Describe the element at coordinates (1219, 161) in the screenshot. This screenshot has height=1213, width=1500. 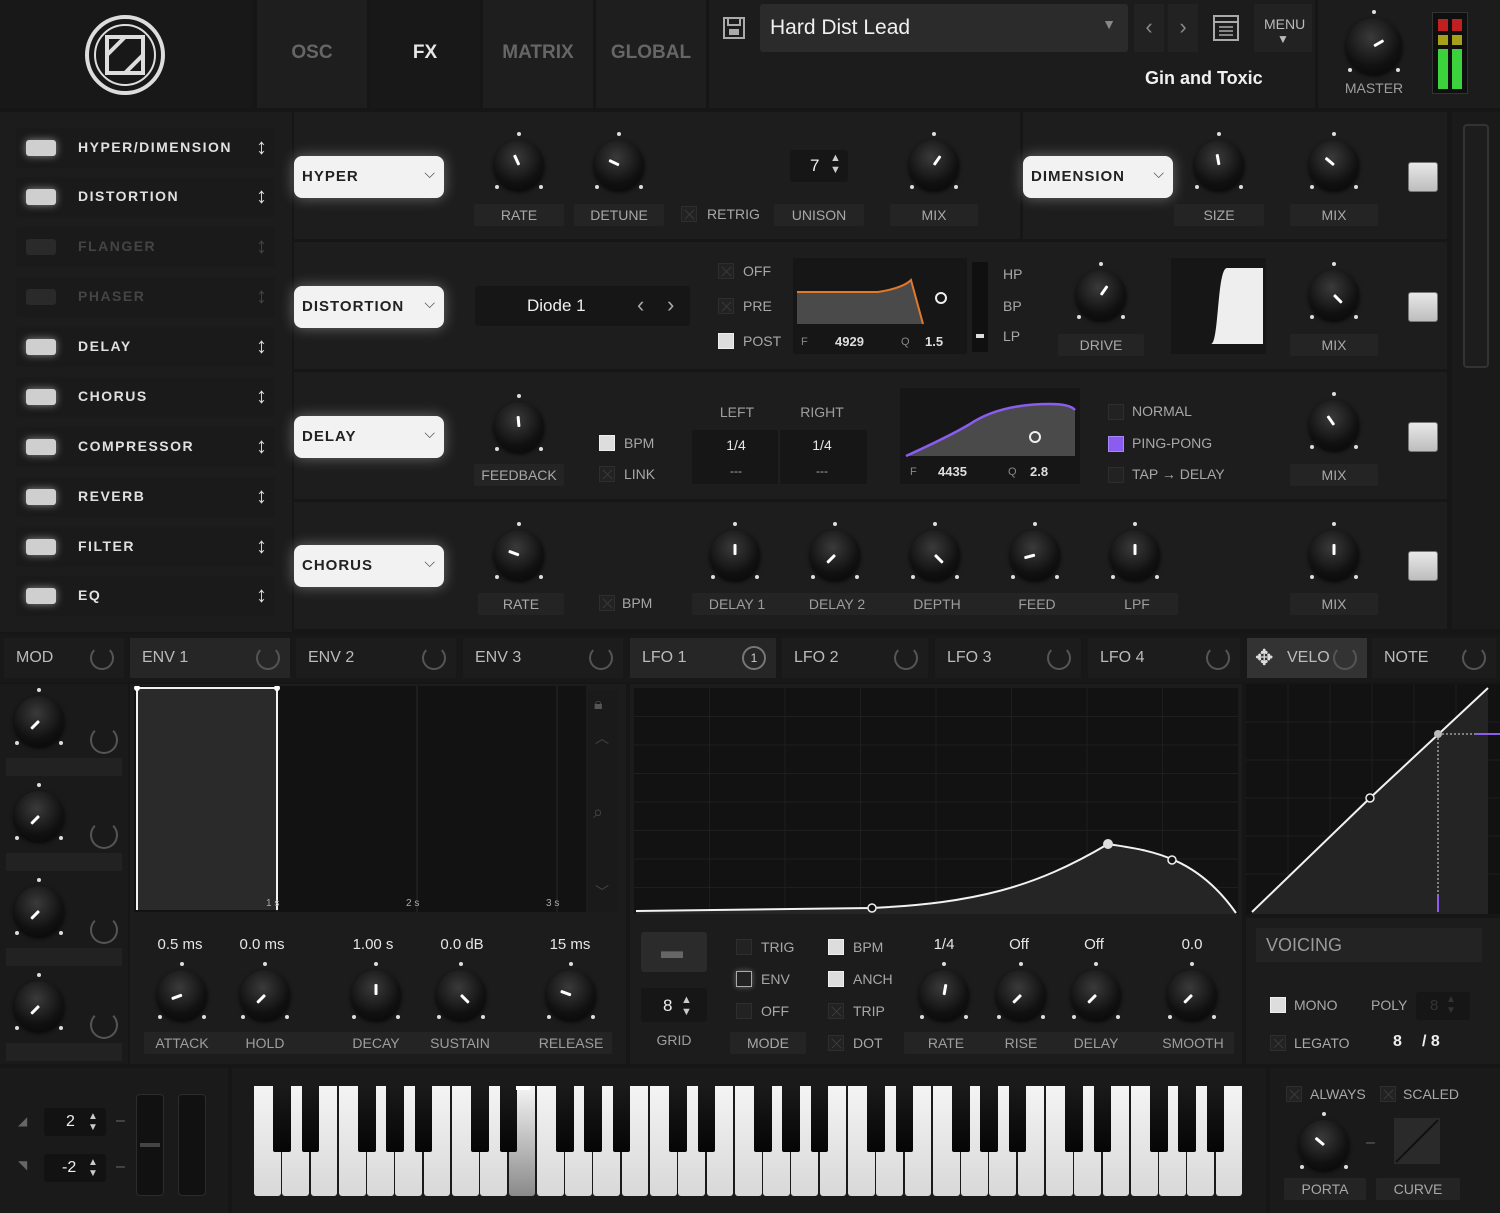
I see `dimension-size-knob` at that location.